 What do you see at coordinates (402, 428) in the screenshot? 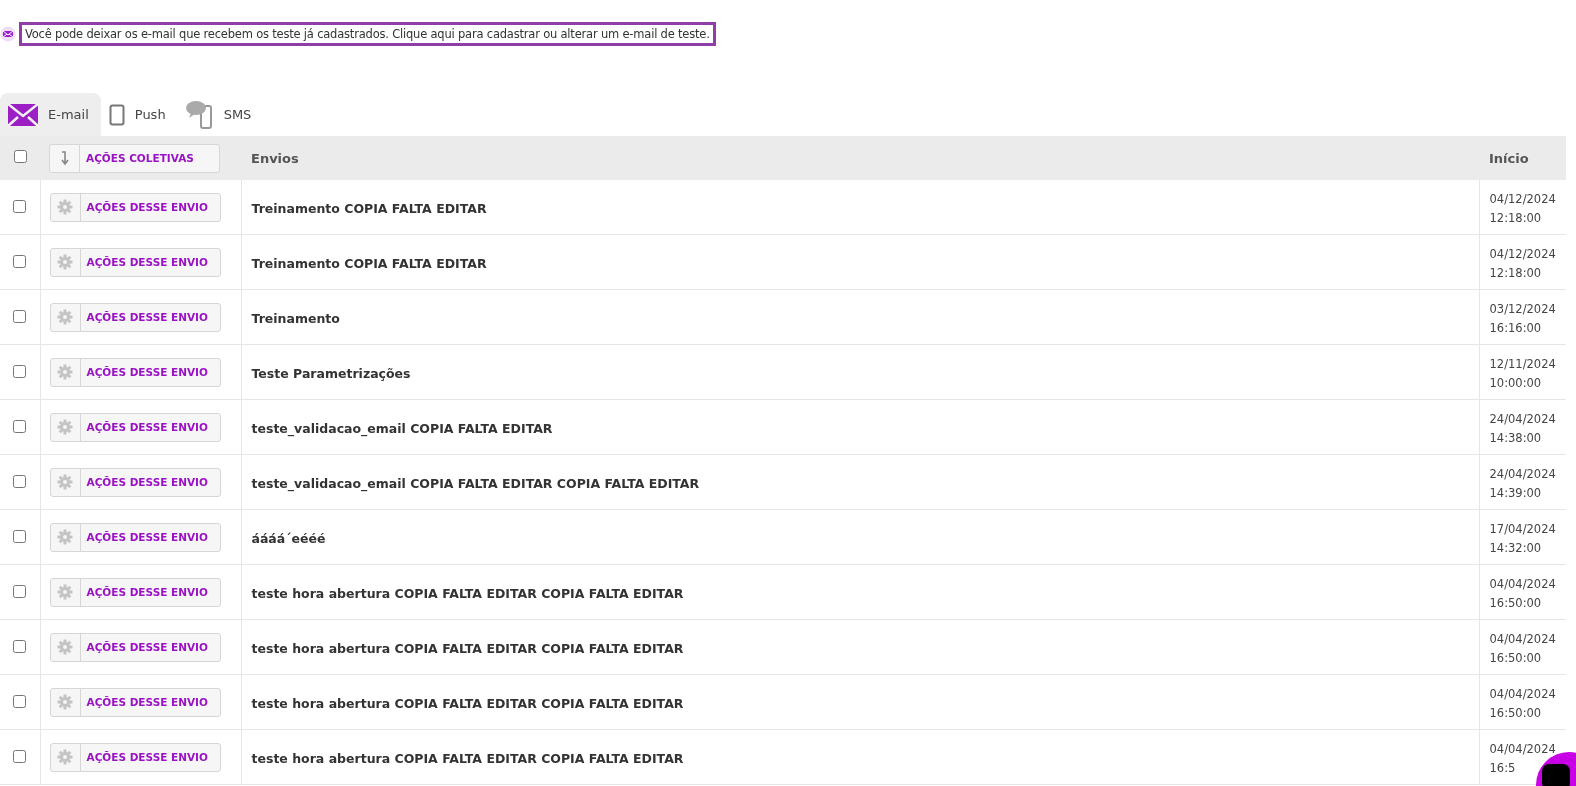
I see `send-name: teste_validacao_email COPIA FALTA EDITAR` at bounding box center [402, 428].